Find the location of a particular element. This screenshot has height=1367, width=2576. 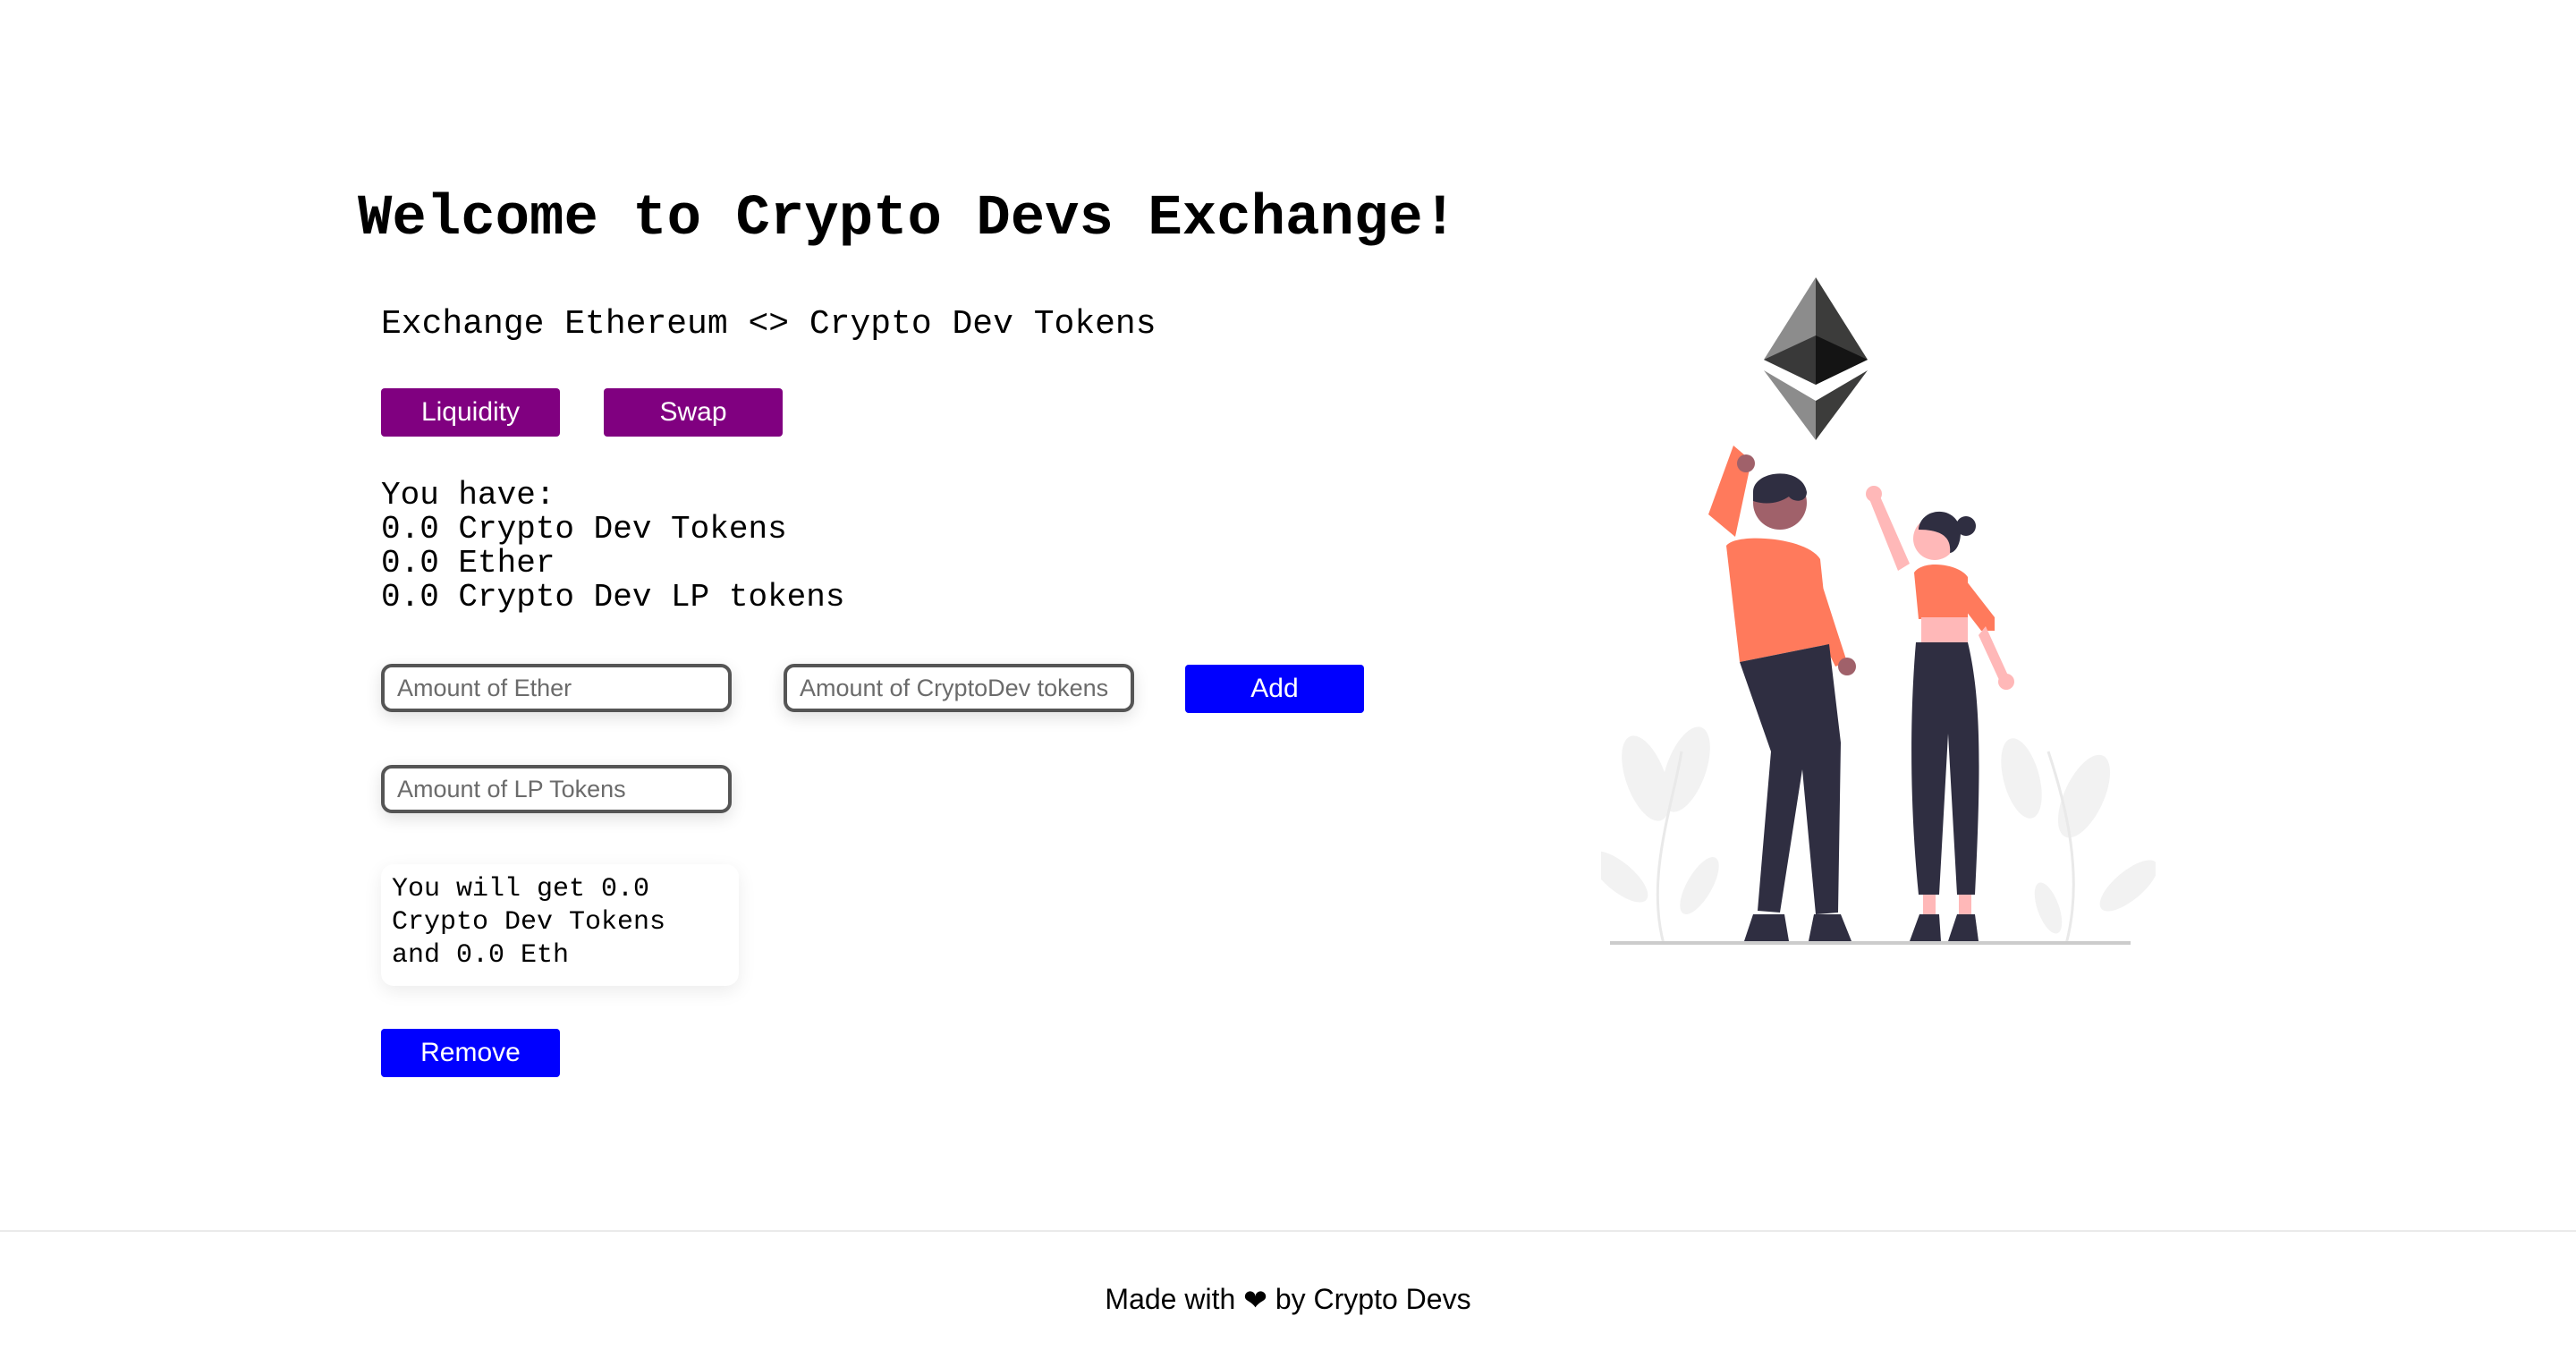

remove-liquidity-button: Remove is located at coordinates (470, 1053).